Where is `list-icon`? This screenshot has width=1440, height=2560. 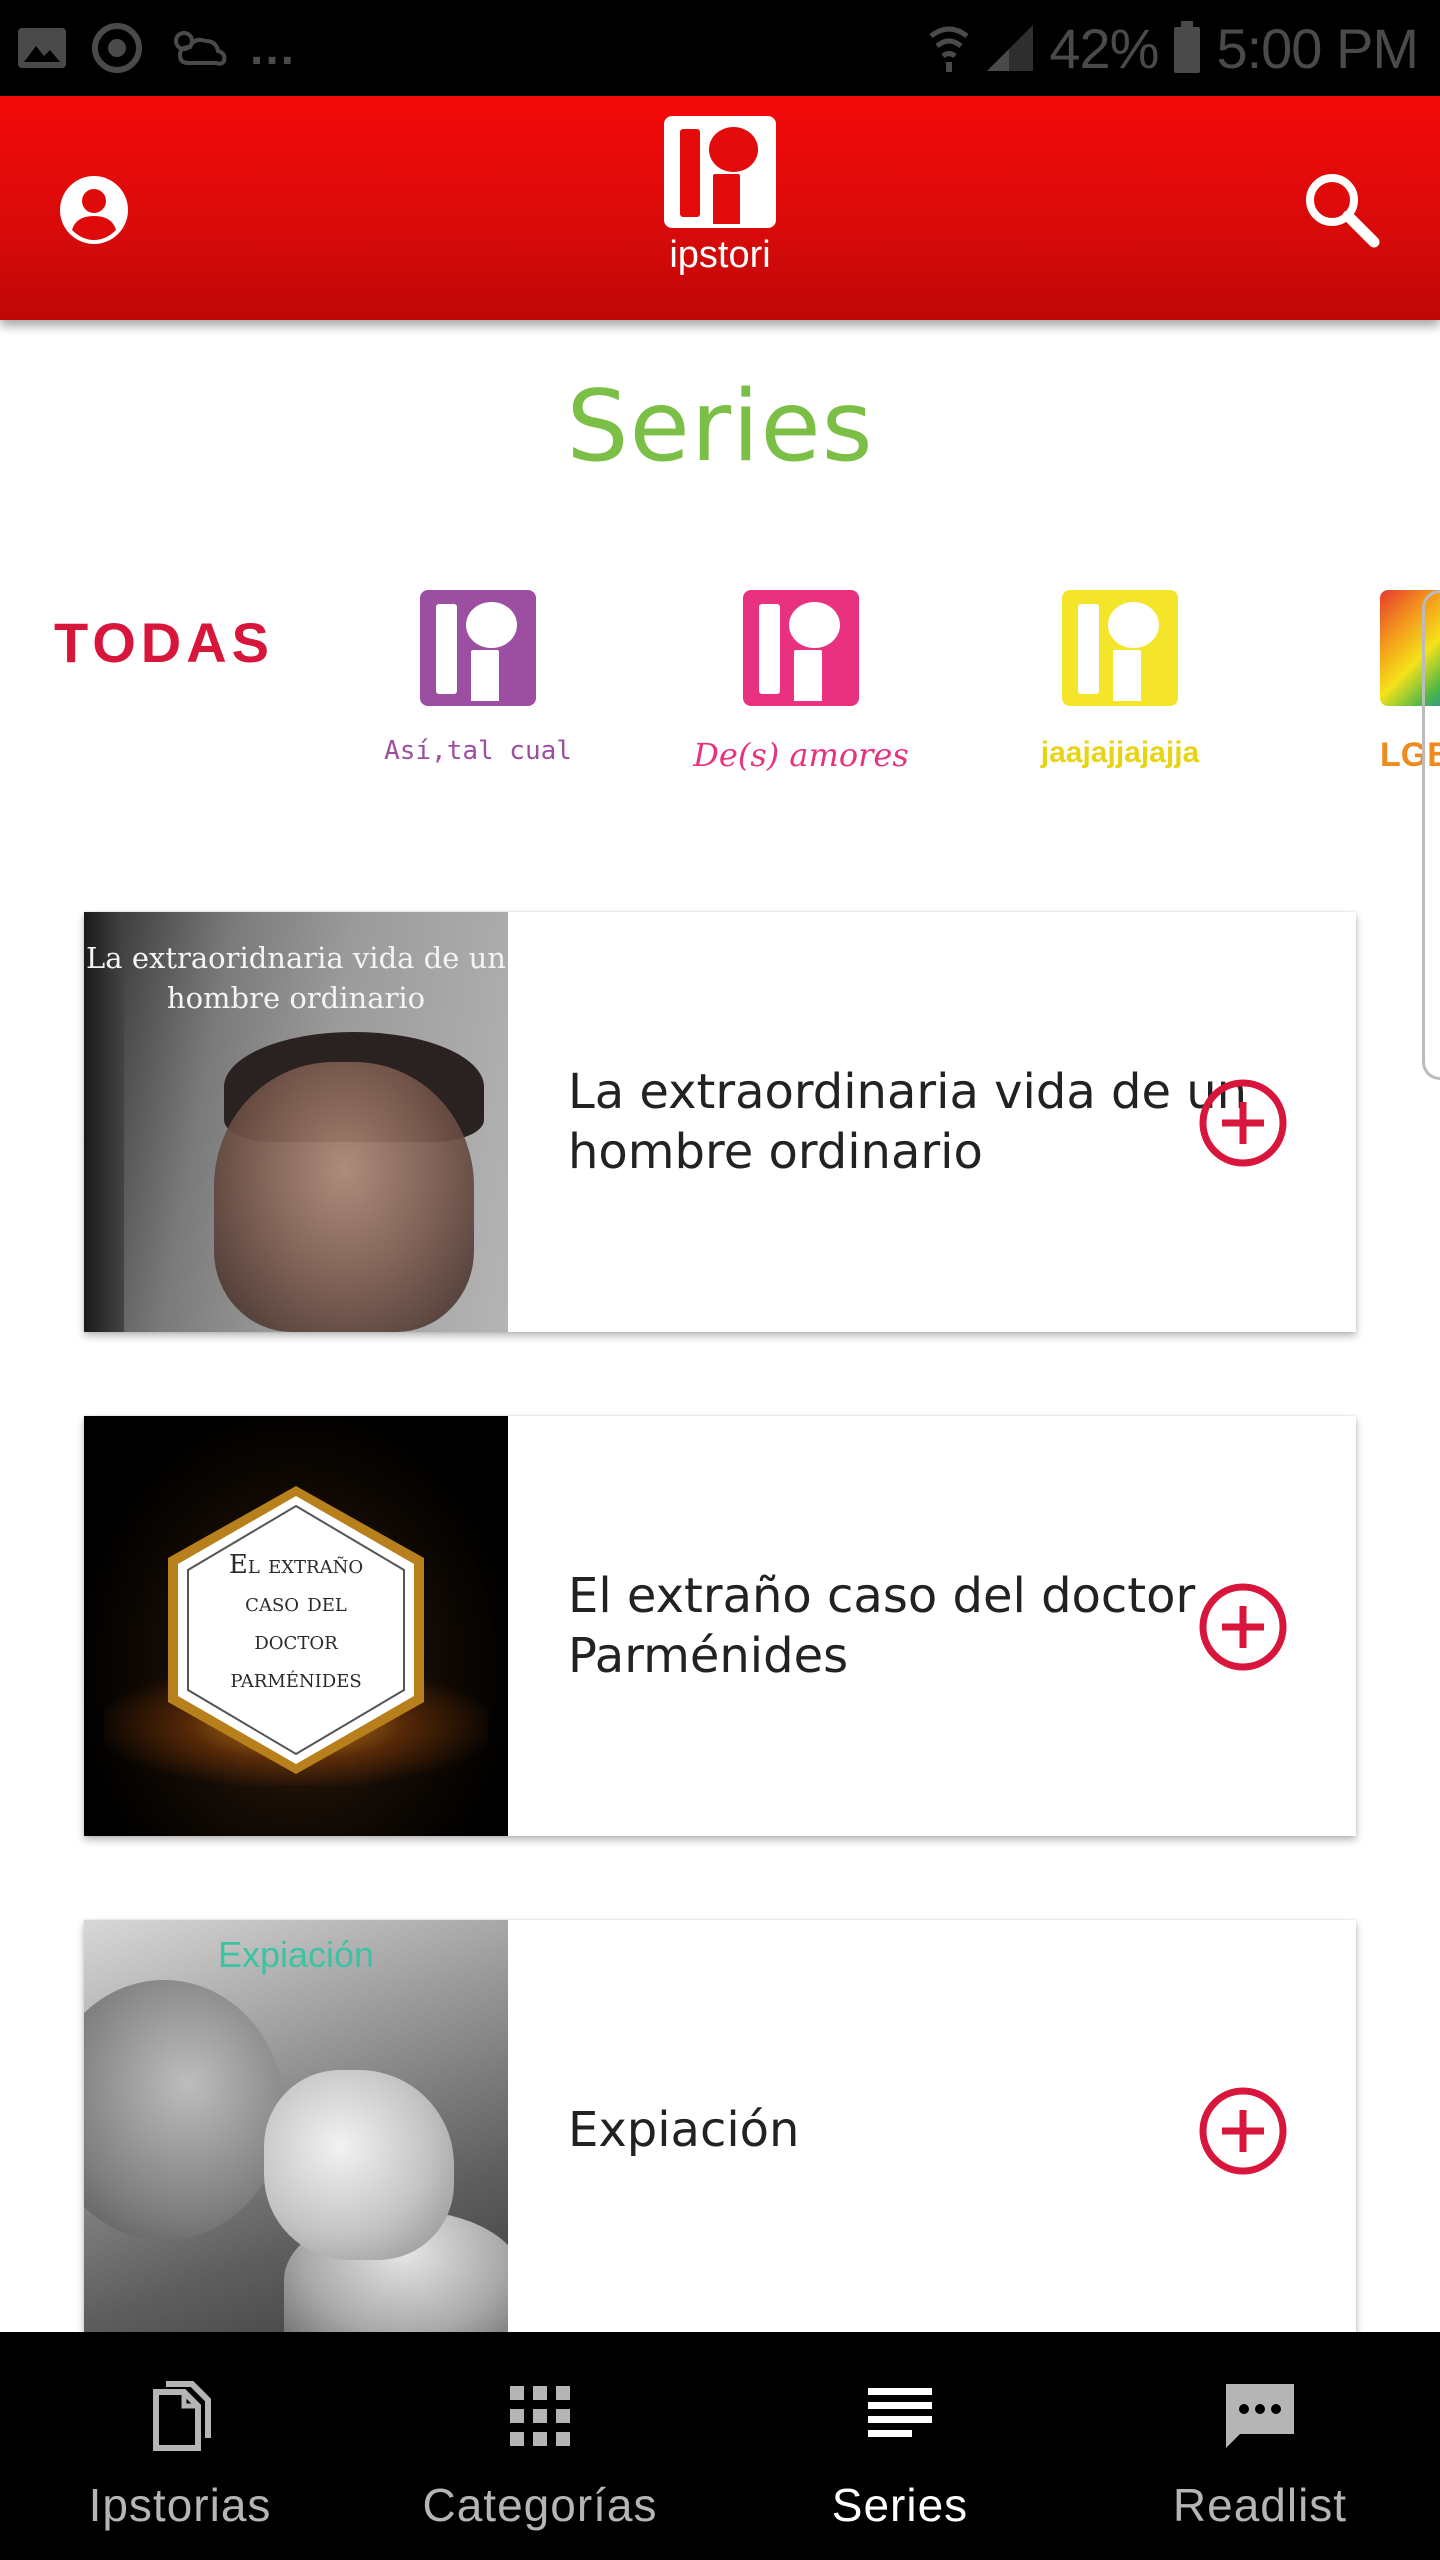 list-icon is located at coordinates (900, 2412).